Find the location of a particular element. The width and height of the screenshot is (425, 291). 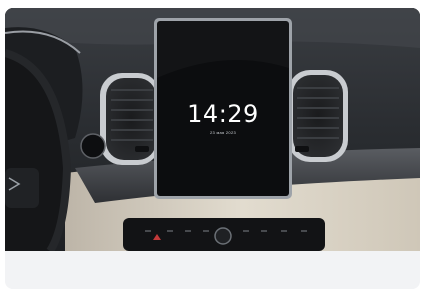

climate-control-strip is located at coordinates (224, 234).